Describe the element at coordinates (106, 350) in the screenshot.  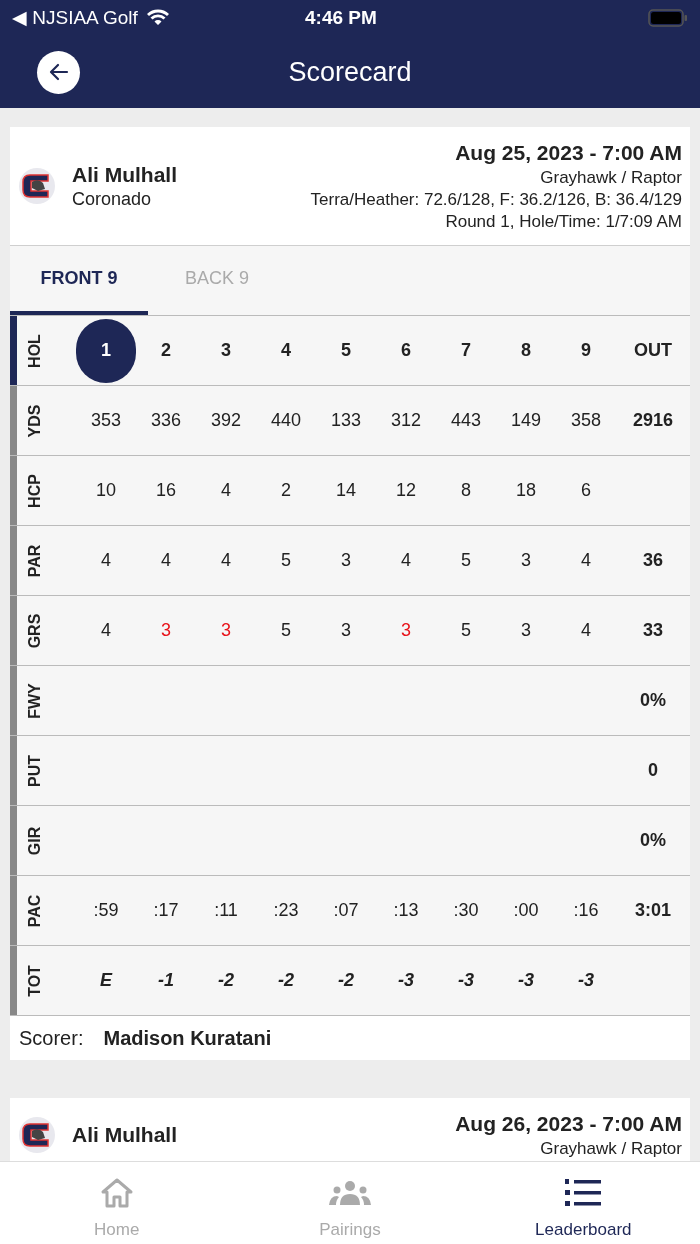
I see `hole-number: 1` at that location.